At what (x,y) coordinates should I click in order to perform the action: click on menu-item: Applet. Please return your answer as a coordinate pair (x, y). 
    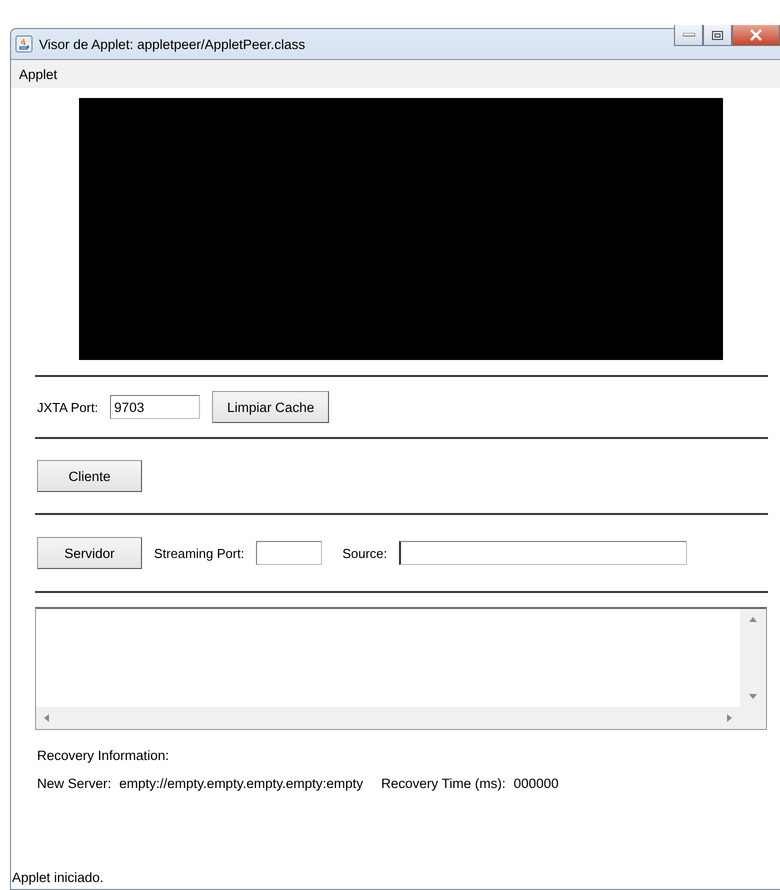
    Looking at the image, I should click on (39, 74).